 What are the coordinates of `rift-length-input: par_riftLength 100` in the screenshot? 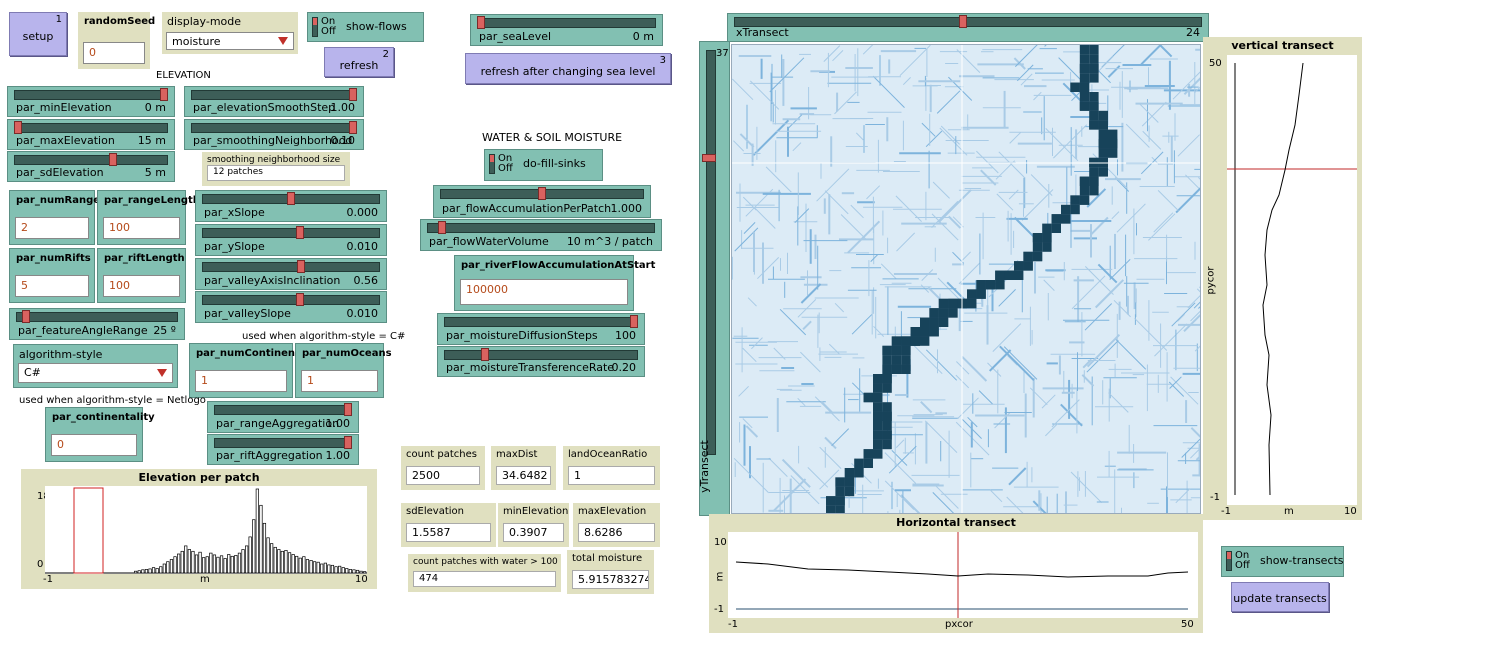 It's located at (141, 275).